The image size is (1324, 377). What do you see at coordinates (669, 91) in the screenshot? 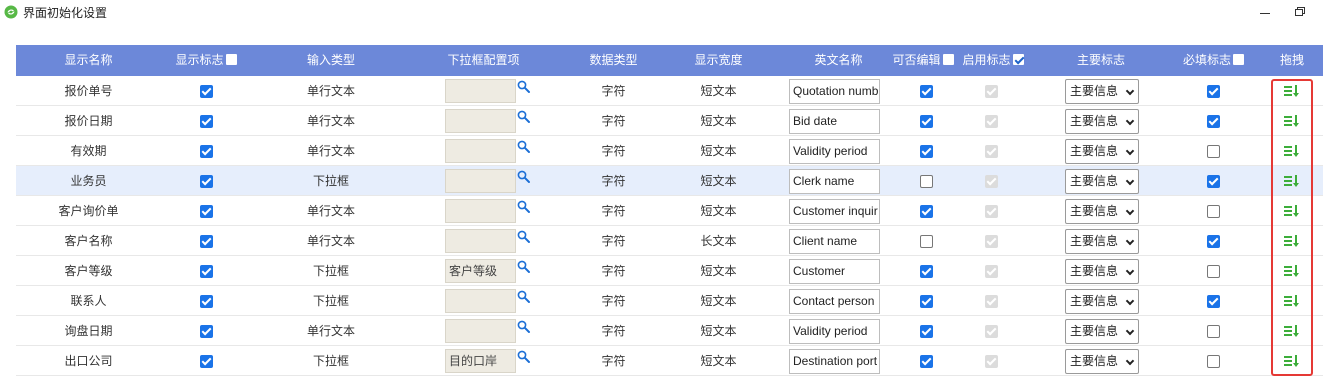
I see `table-row: 报价单号 单行文本 字符 短文本 Quotation numb 主要信息` at bounding box center [669, 91].